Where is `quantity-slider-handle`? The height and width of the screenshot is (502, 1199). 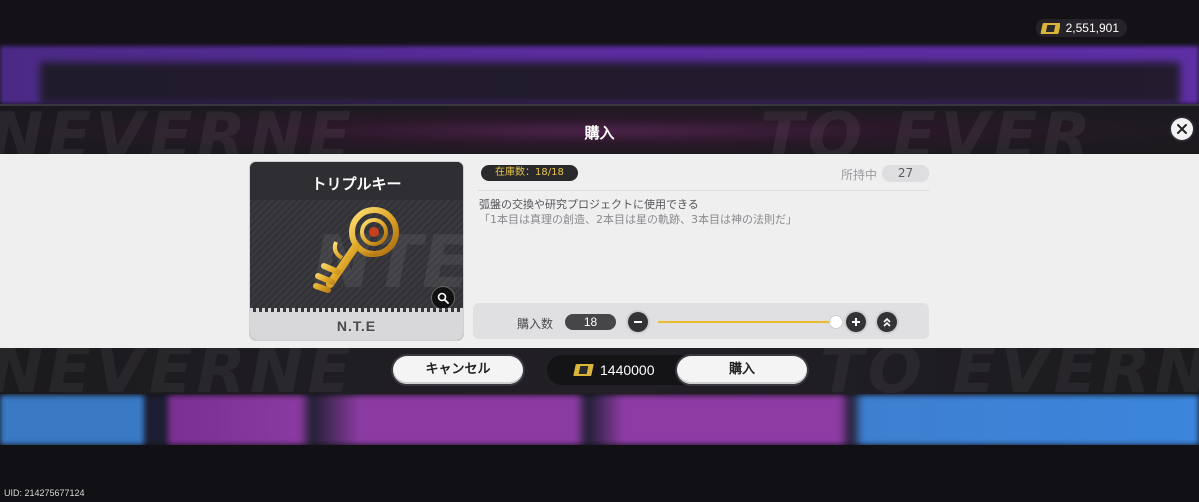
quantity-slider-handle is located at coordinates (836, 322).